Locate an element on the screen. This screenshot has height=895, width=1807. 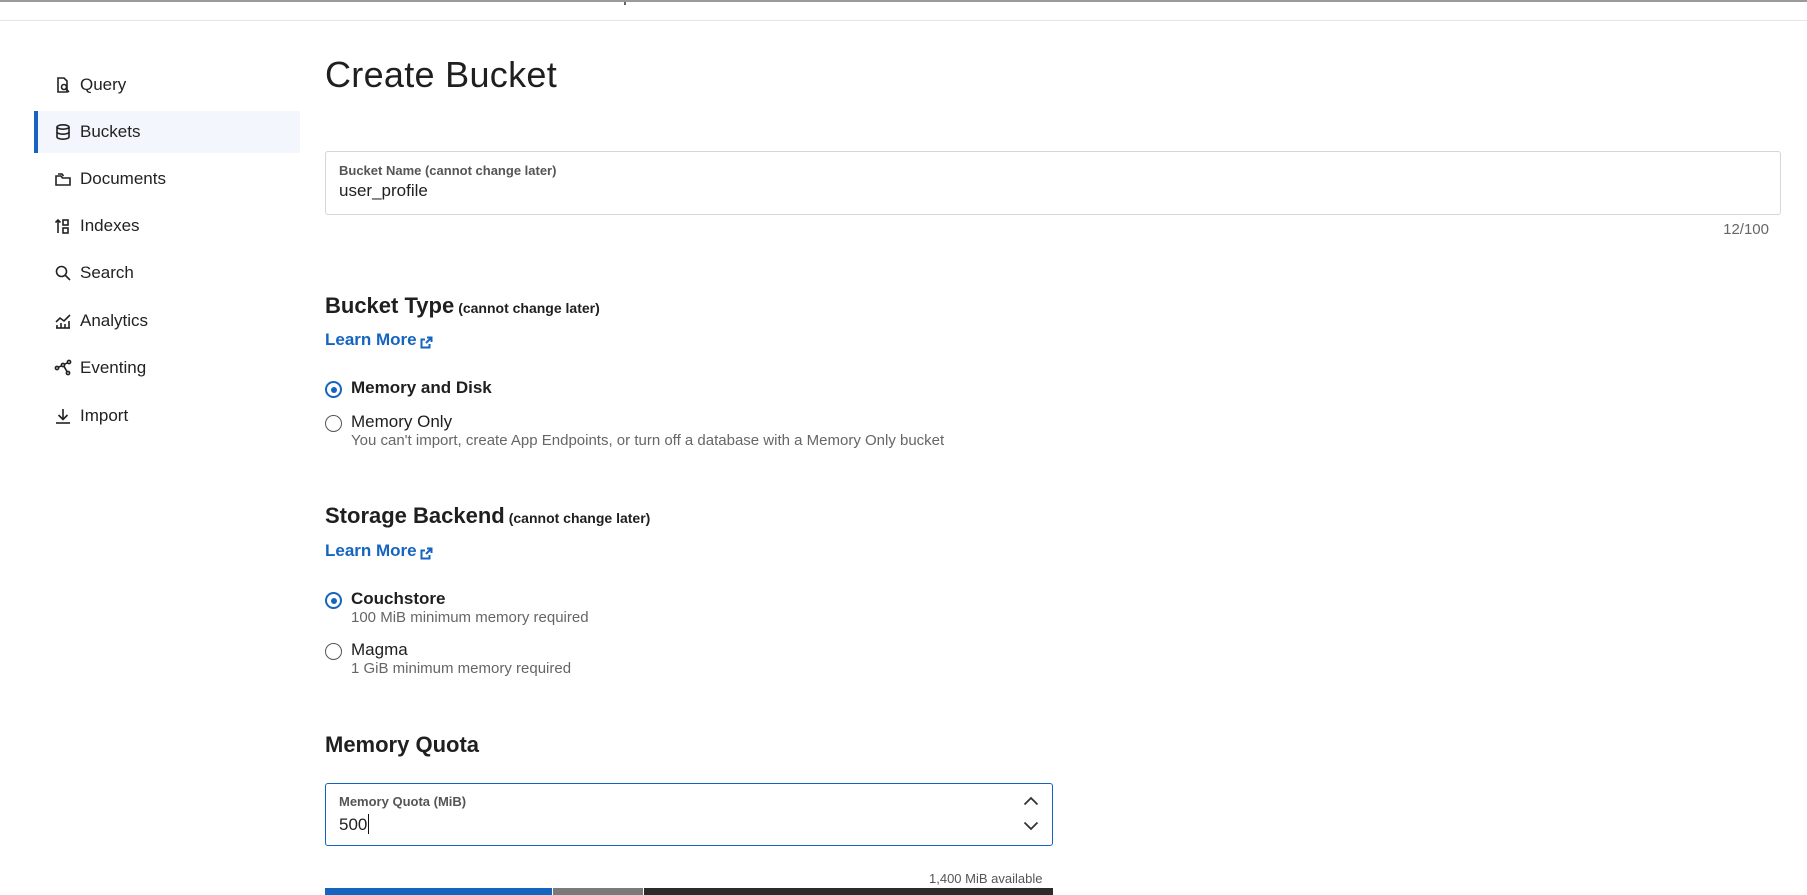
memory-only-radio is located at coordinates (333, 423).